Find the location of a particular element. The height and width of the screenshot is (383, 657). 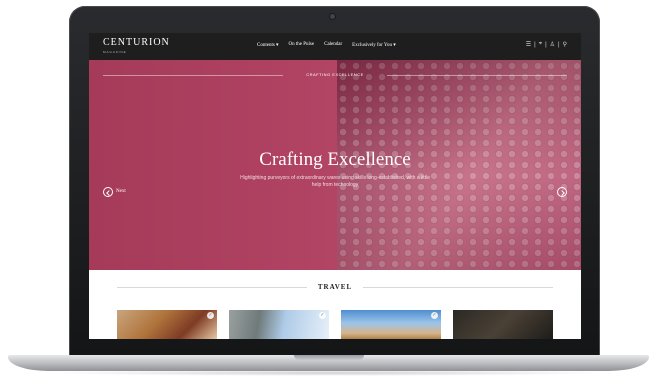

travel-card-3: ✓ is located at coordinates (391, 324).